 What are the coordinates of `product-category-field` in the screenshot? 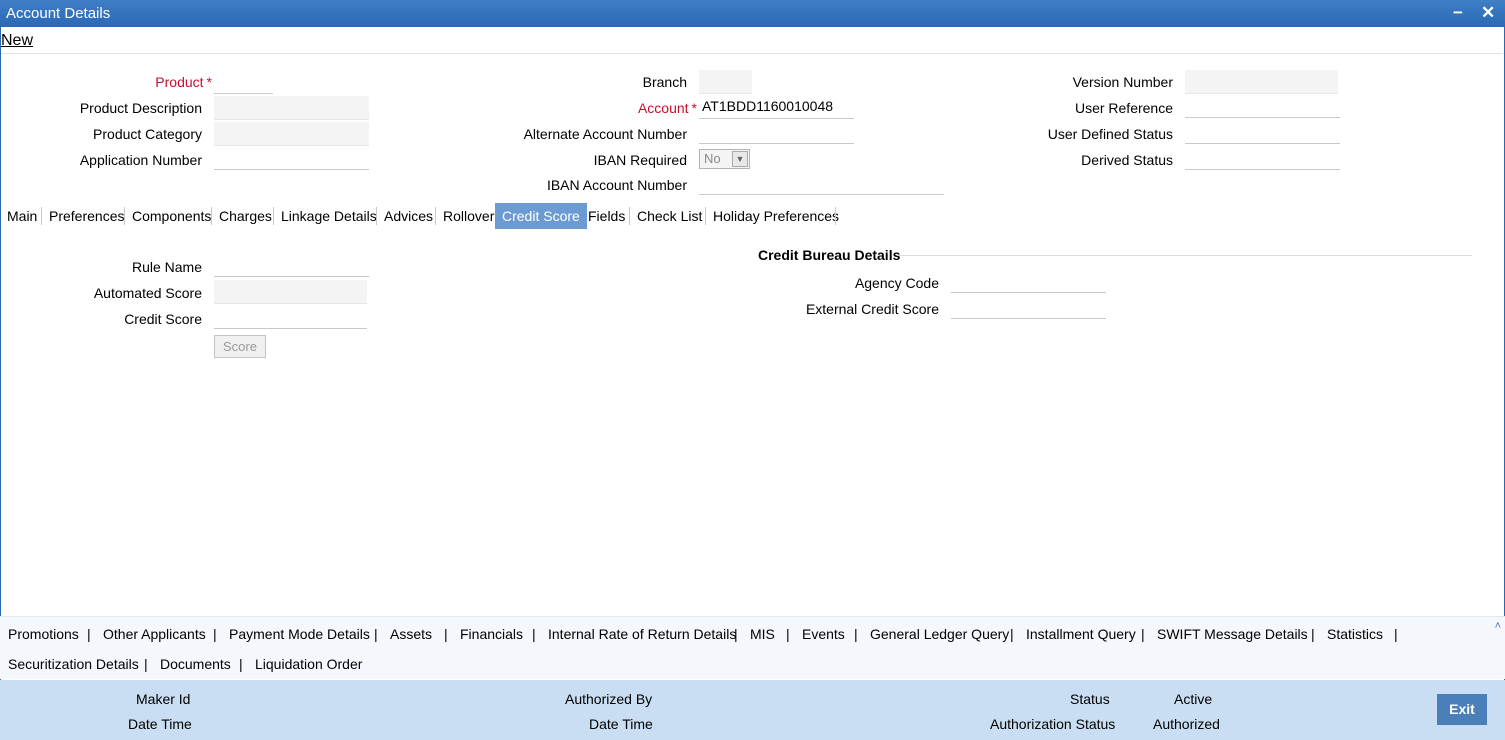 It's located at (291, 134).